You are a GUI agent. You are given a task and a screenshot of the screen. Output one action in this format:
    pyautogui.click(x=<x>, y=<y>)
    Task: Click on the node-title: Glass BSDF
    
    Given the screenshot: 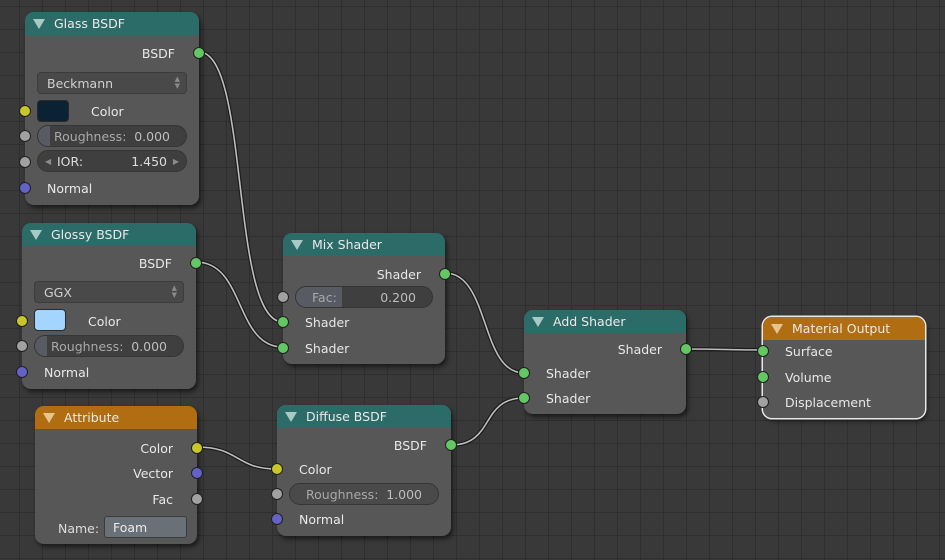 What is the action you would take?
    pyautogui.click(x=89, y=23)
    